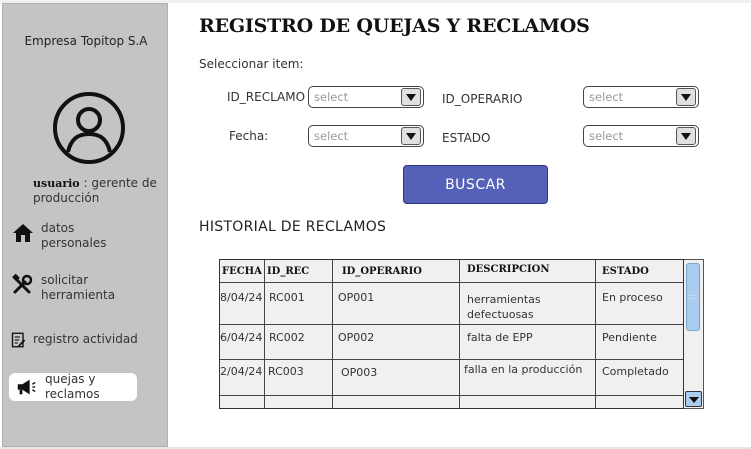 The height and width of the screenshot is (449, 751). I want to click on id-operario-select: select, so click(641, 97).